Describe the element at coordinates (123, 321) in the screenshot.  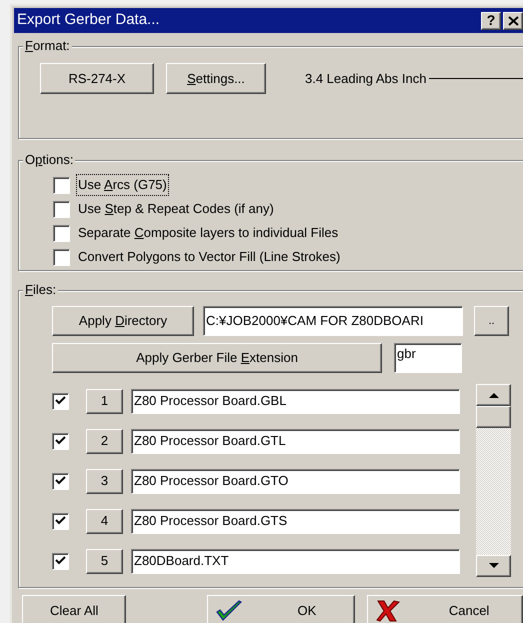
I see `apply-directory-button: Apply Directory` at that location.